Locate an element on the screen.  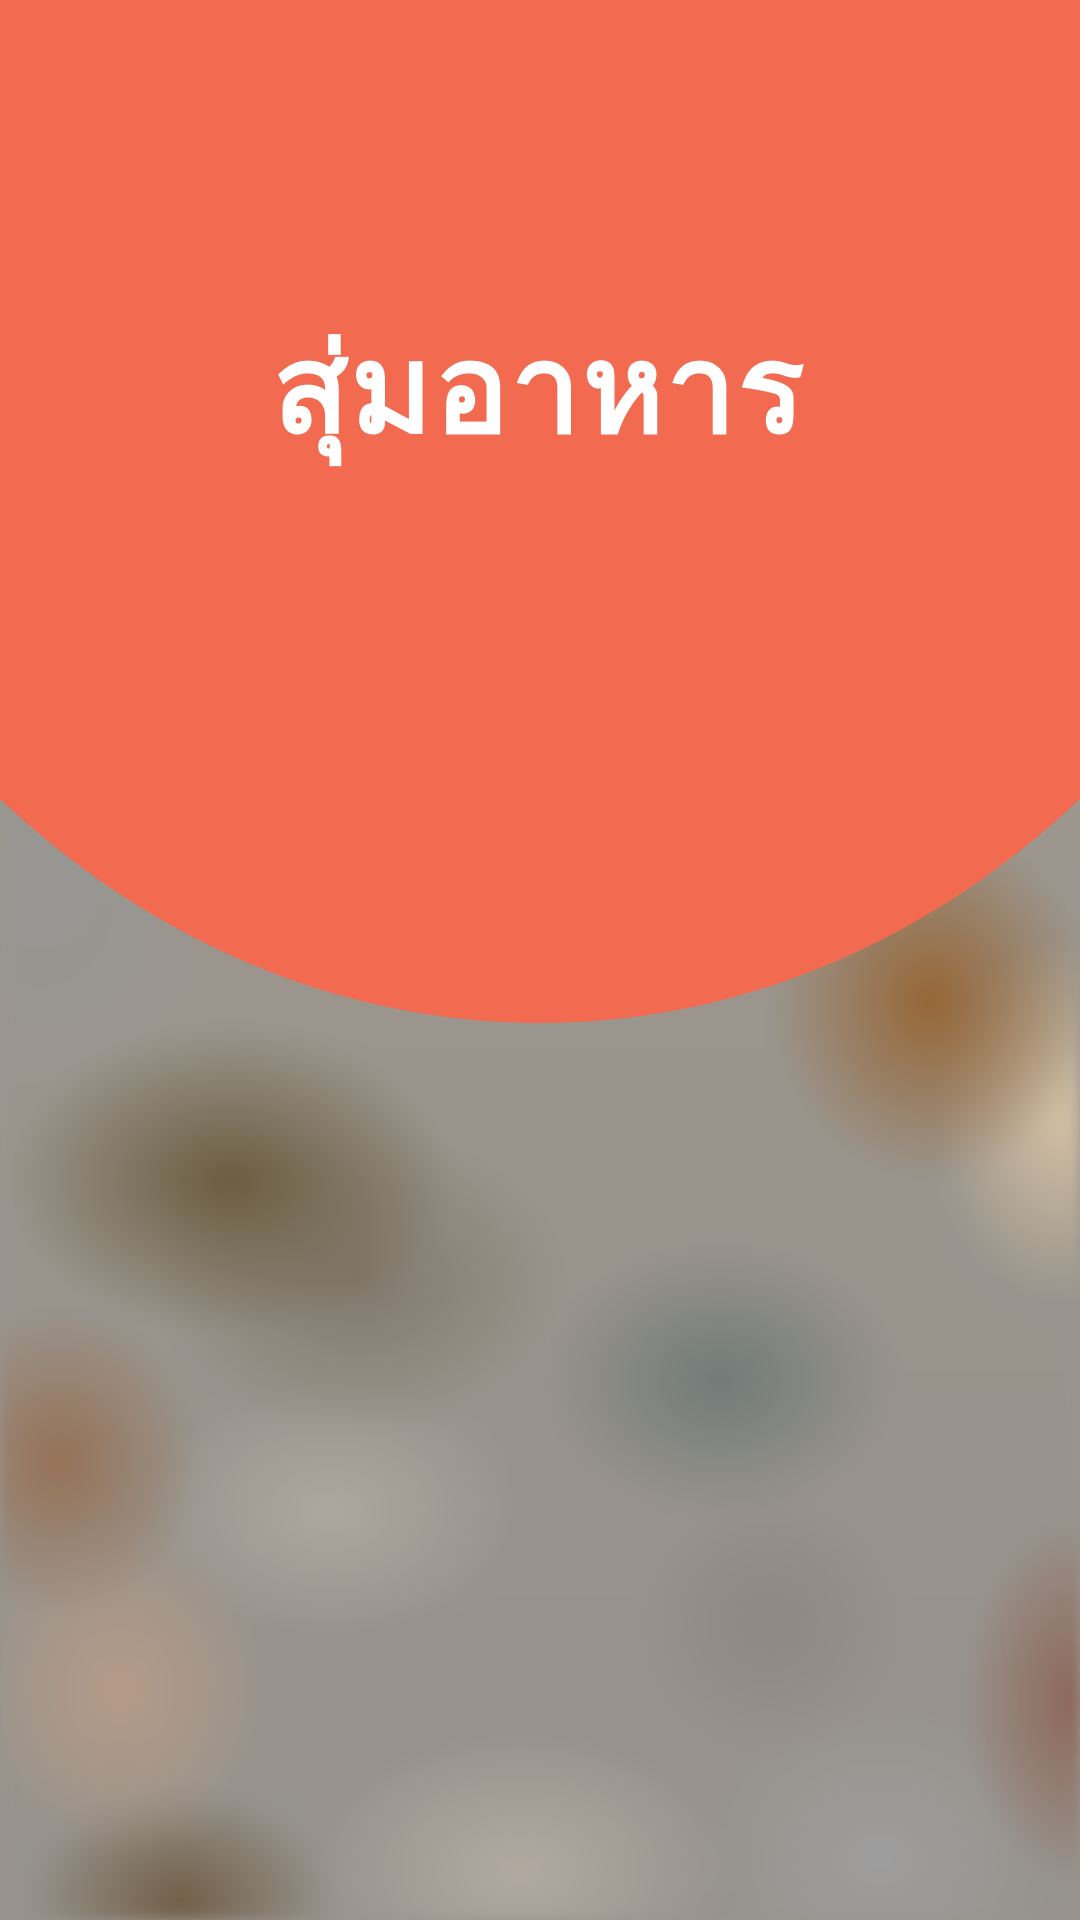
page-title: สุ่มอาหาร is located at coordinates (540, 390).